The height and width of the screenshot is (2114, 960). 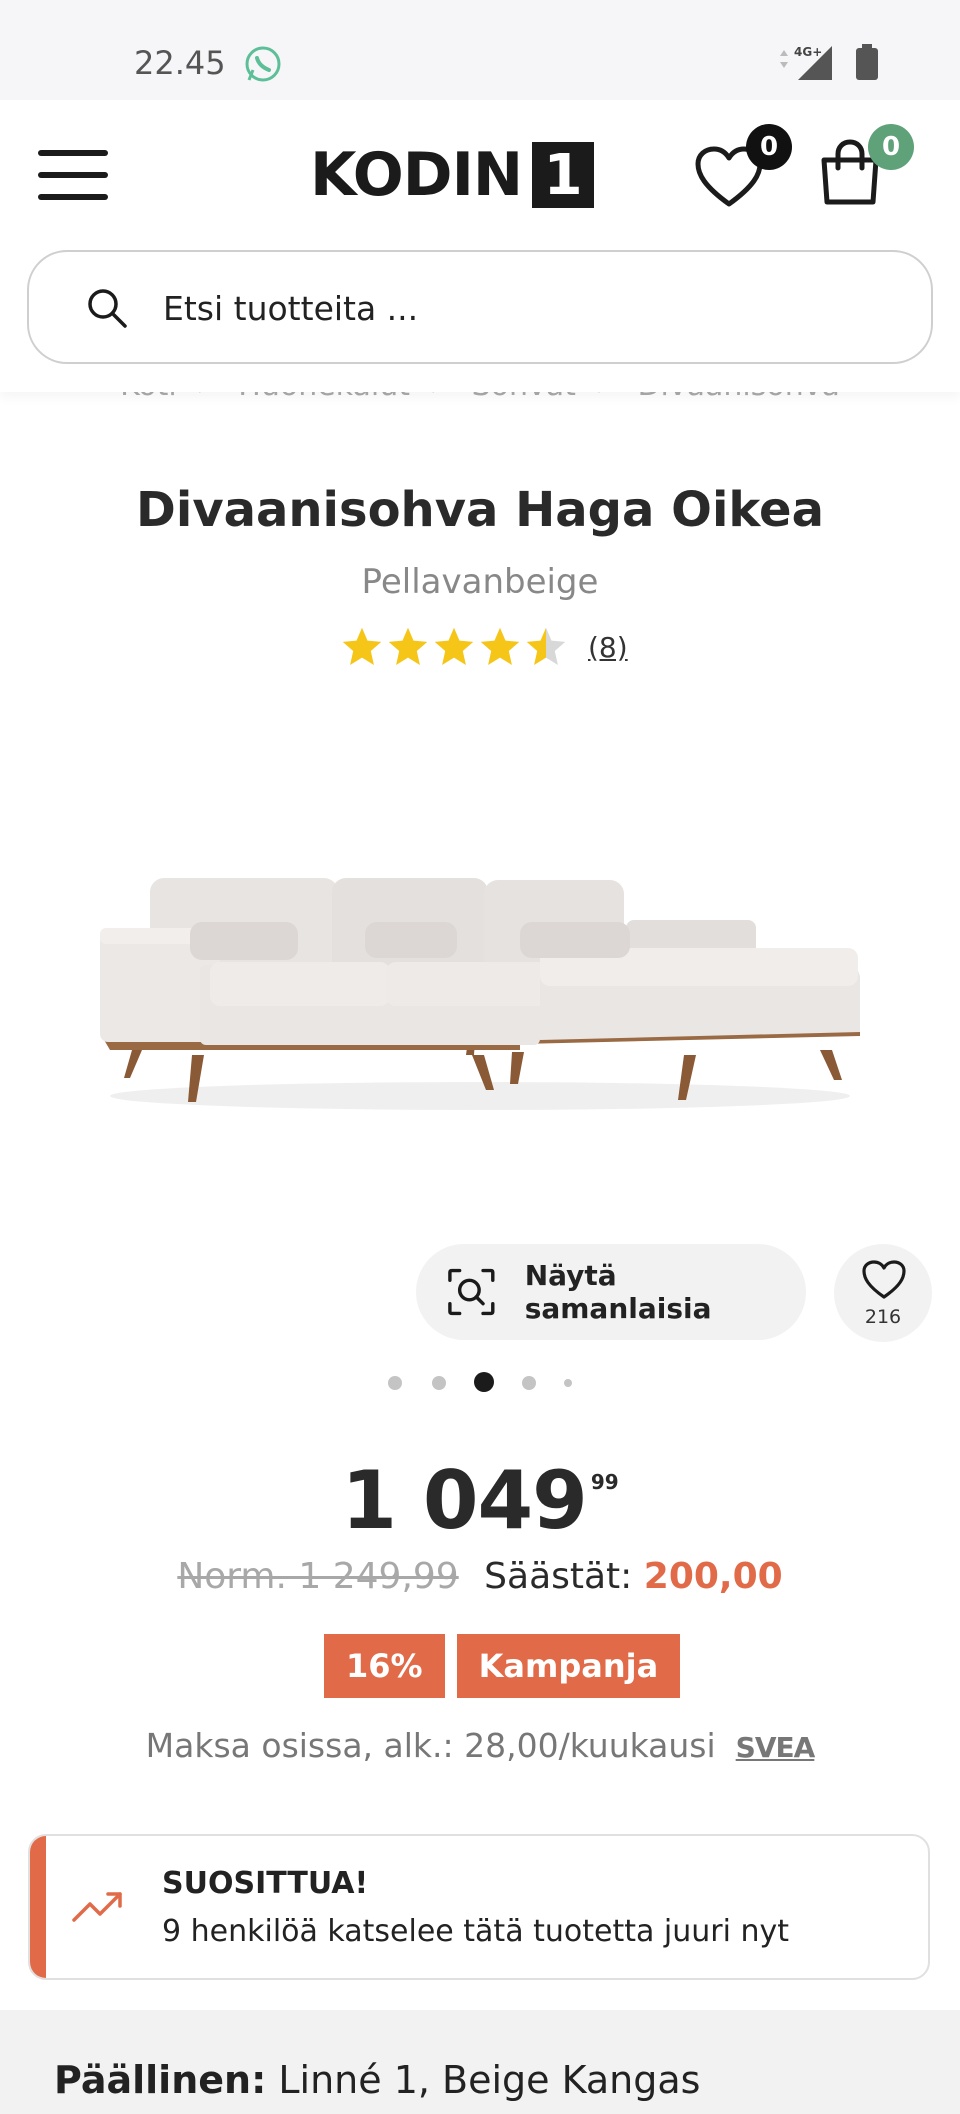 What do you see at coordinates (265, 1883) in the screenshot?
I see `popular-title: SUOSITTUA!` at bounding box center [265, 1883].